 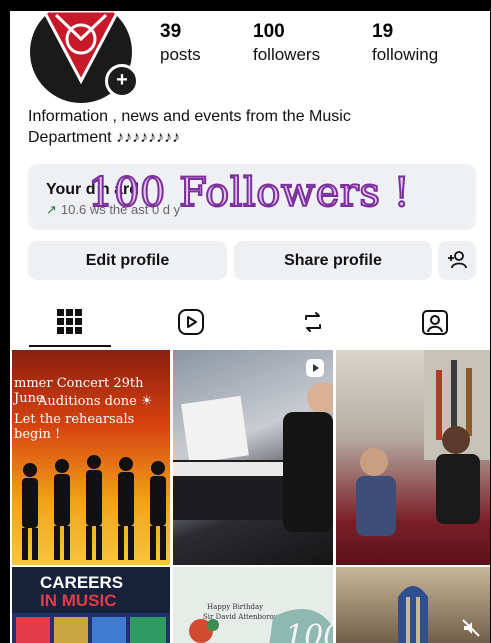 What do you see at coordinates (313, 322) in the screenshot?
I see `reposts-icon` at bounding box center [313, 322].